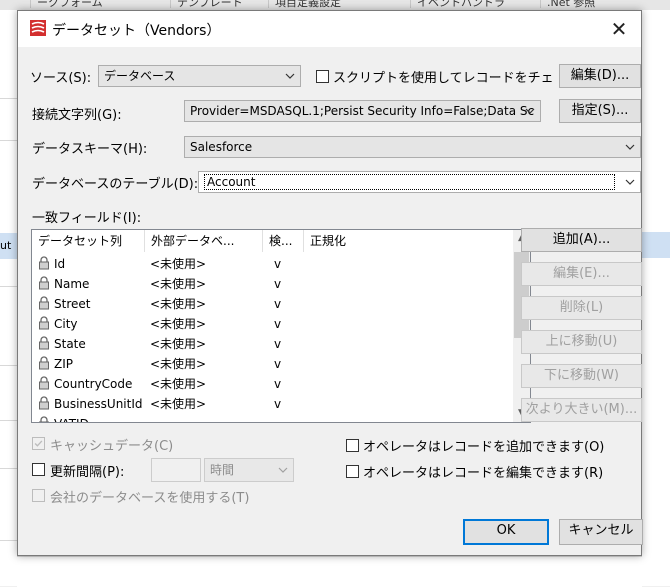 This screenshot has width=670, height=587. I want to click on move-down-button: 下に移動(W), so click(581, 376).